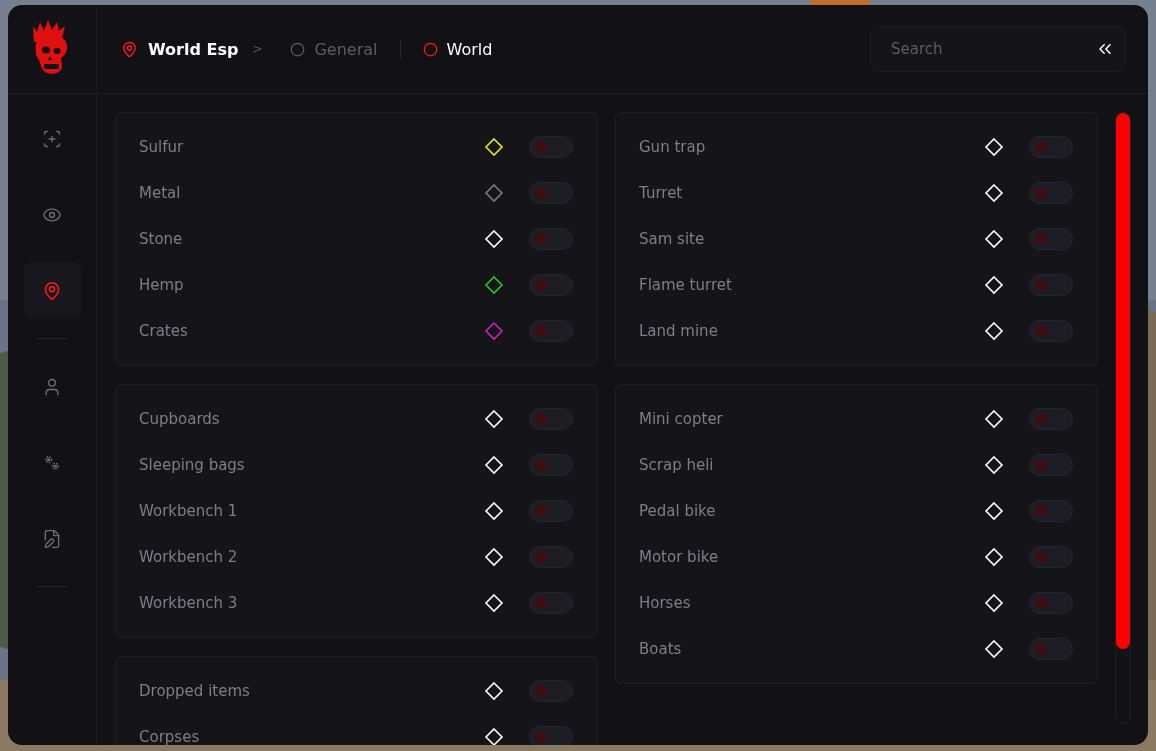  Describe the element at coordinates (180, 419) in the screenshot. I see `option-label: Cupboards` at that location.